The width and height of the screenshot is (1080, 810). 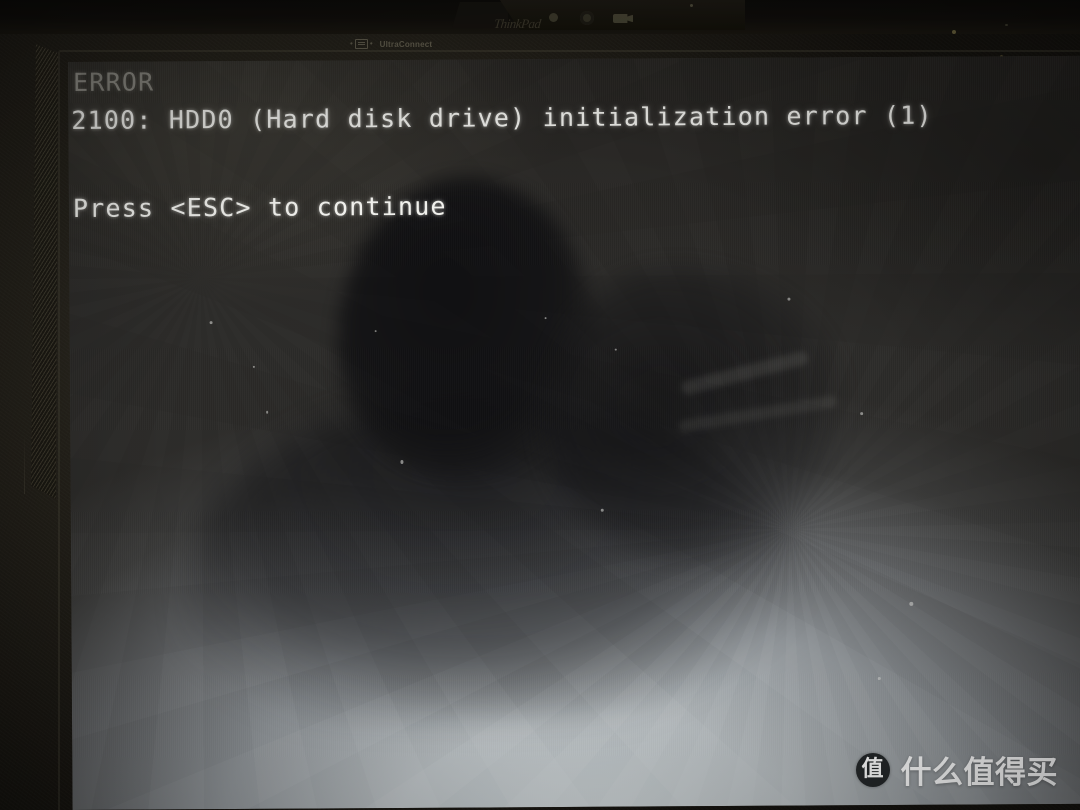 I want to click on smzdm-watermark-text: 什么值得买, so click(x=979, y=773).